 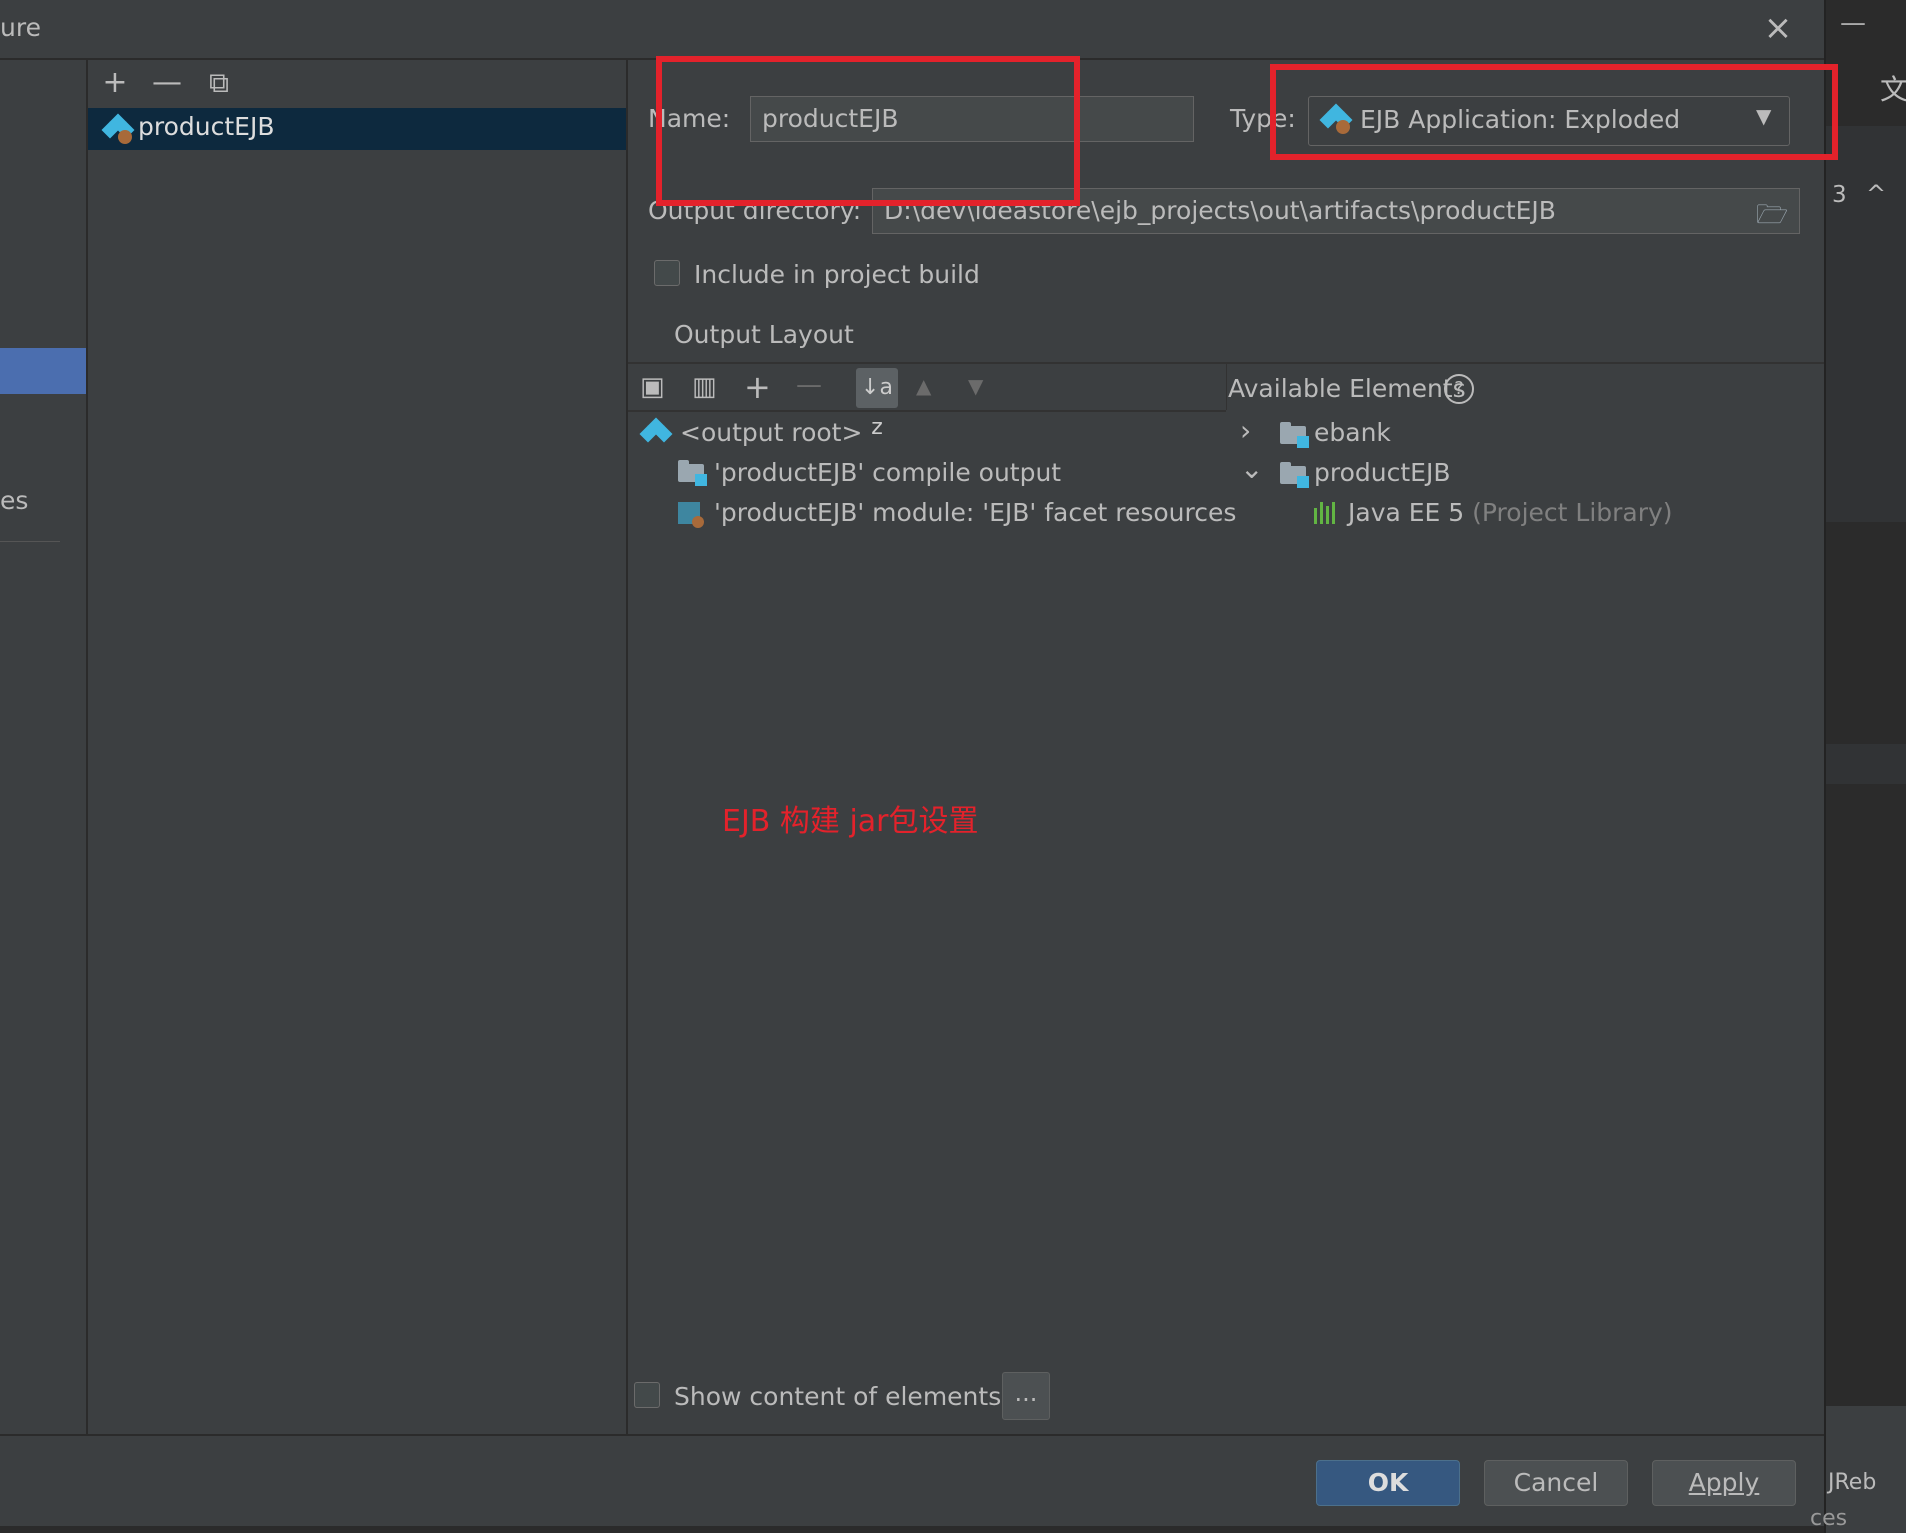 What do you see at coordinates (44, 747) in the screenshot?
I see `settings-nav` at bounding box center [44, 747].